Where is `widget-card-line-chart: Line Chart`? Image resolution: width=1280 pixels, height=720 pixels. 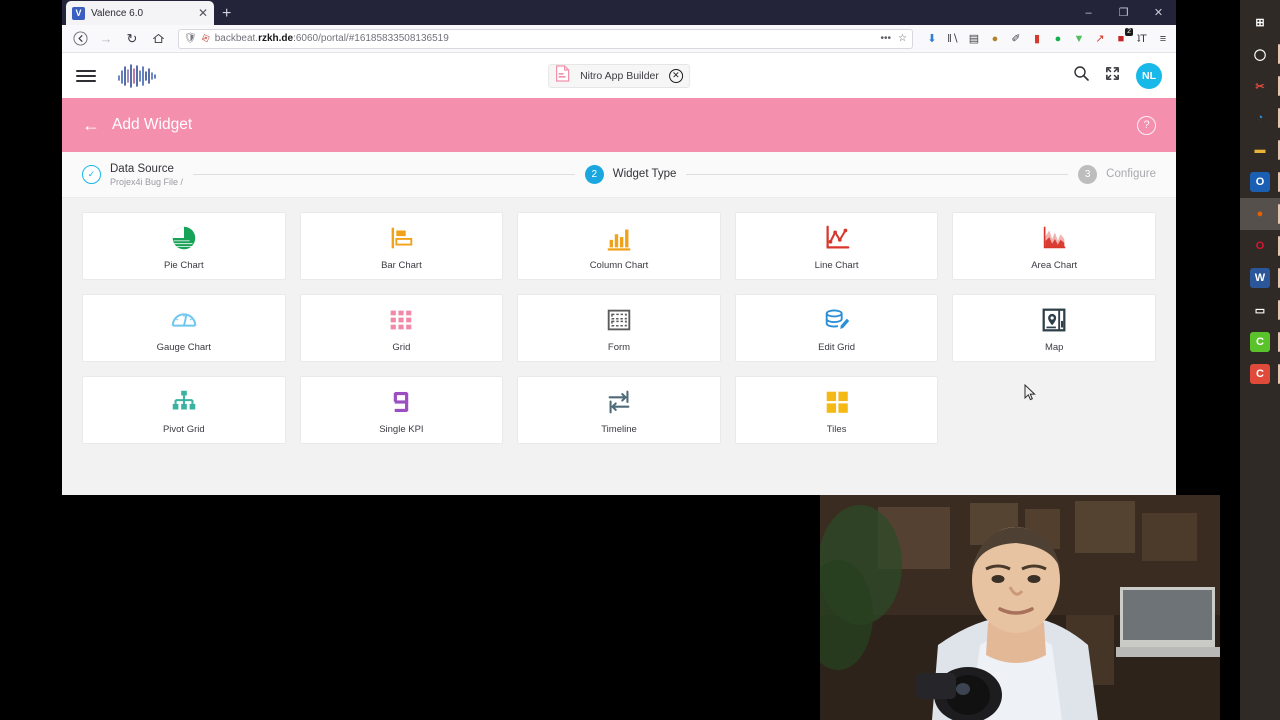 widget-card-line-chart: Line Chart is located at coordinates (836, 246).